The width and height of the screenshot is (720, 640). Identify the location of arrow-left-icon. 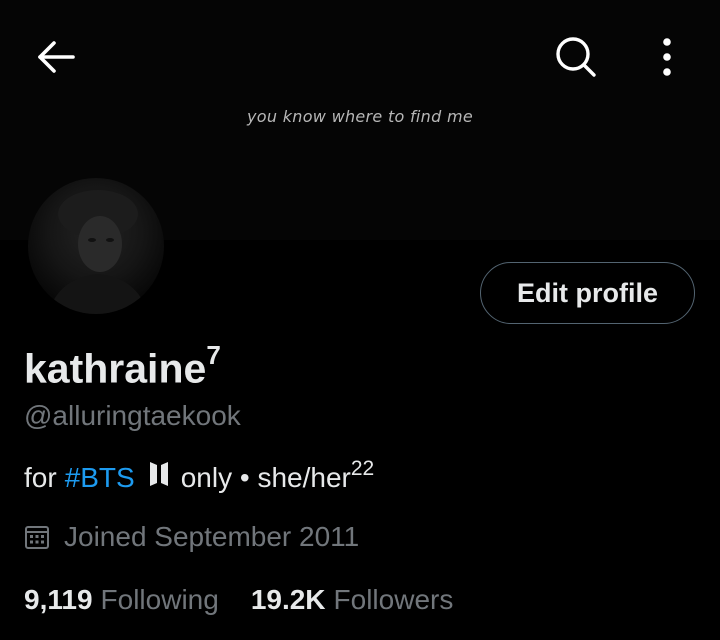
(56, 57).